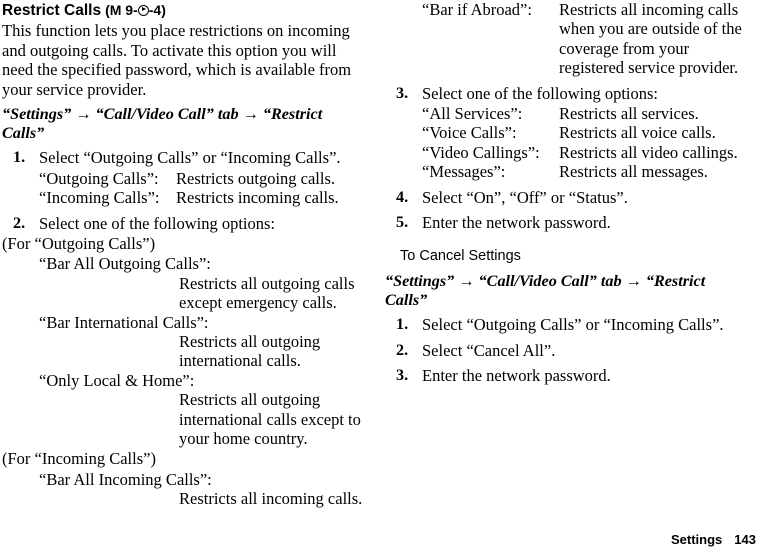  Describe the element at coordinates (570, 350) in the screenshot. I see `cancel-step-2: 2. Select “Cancel All”.` at that location.